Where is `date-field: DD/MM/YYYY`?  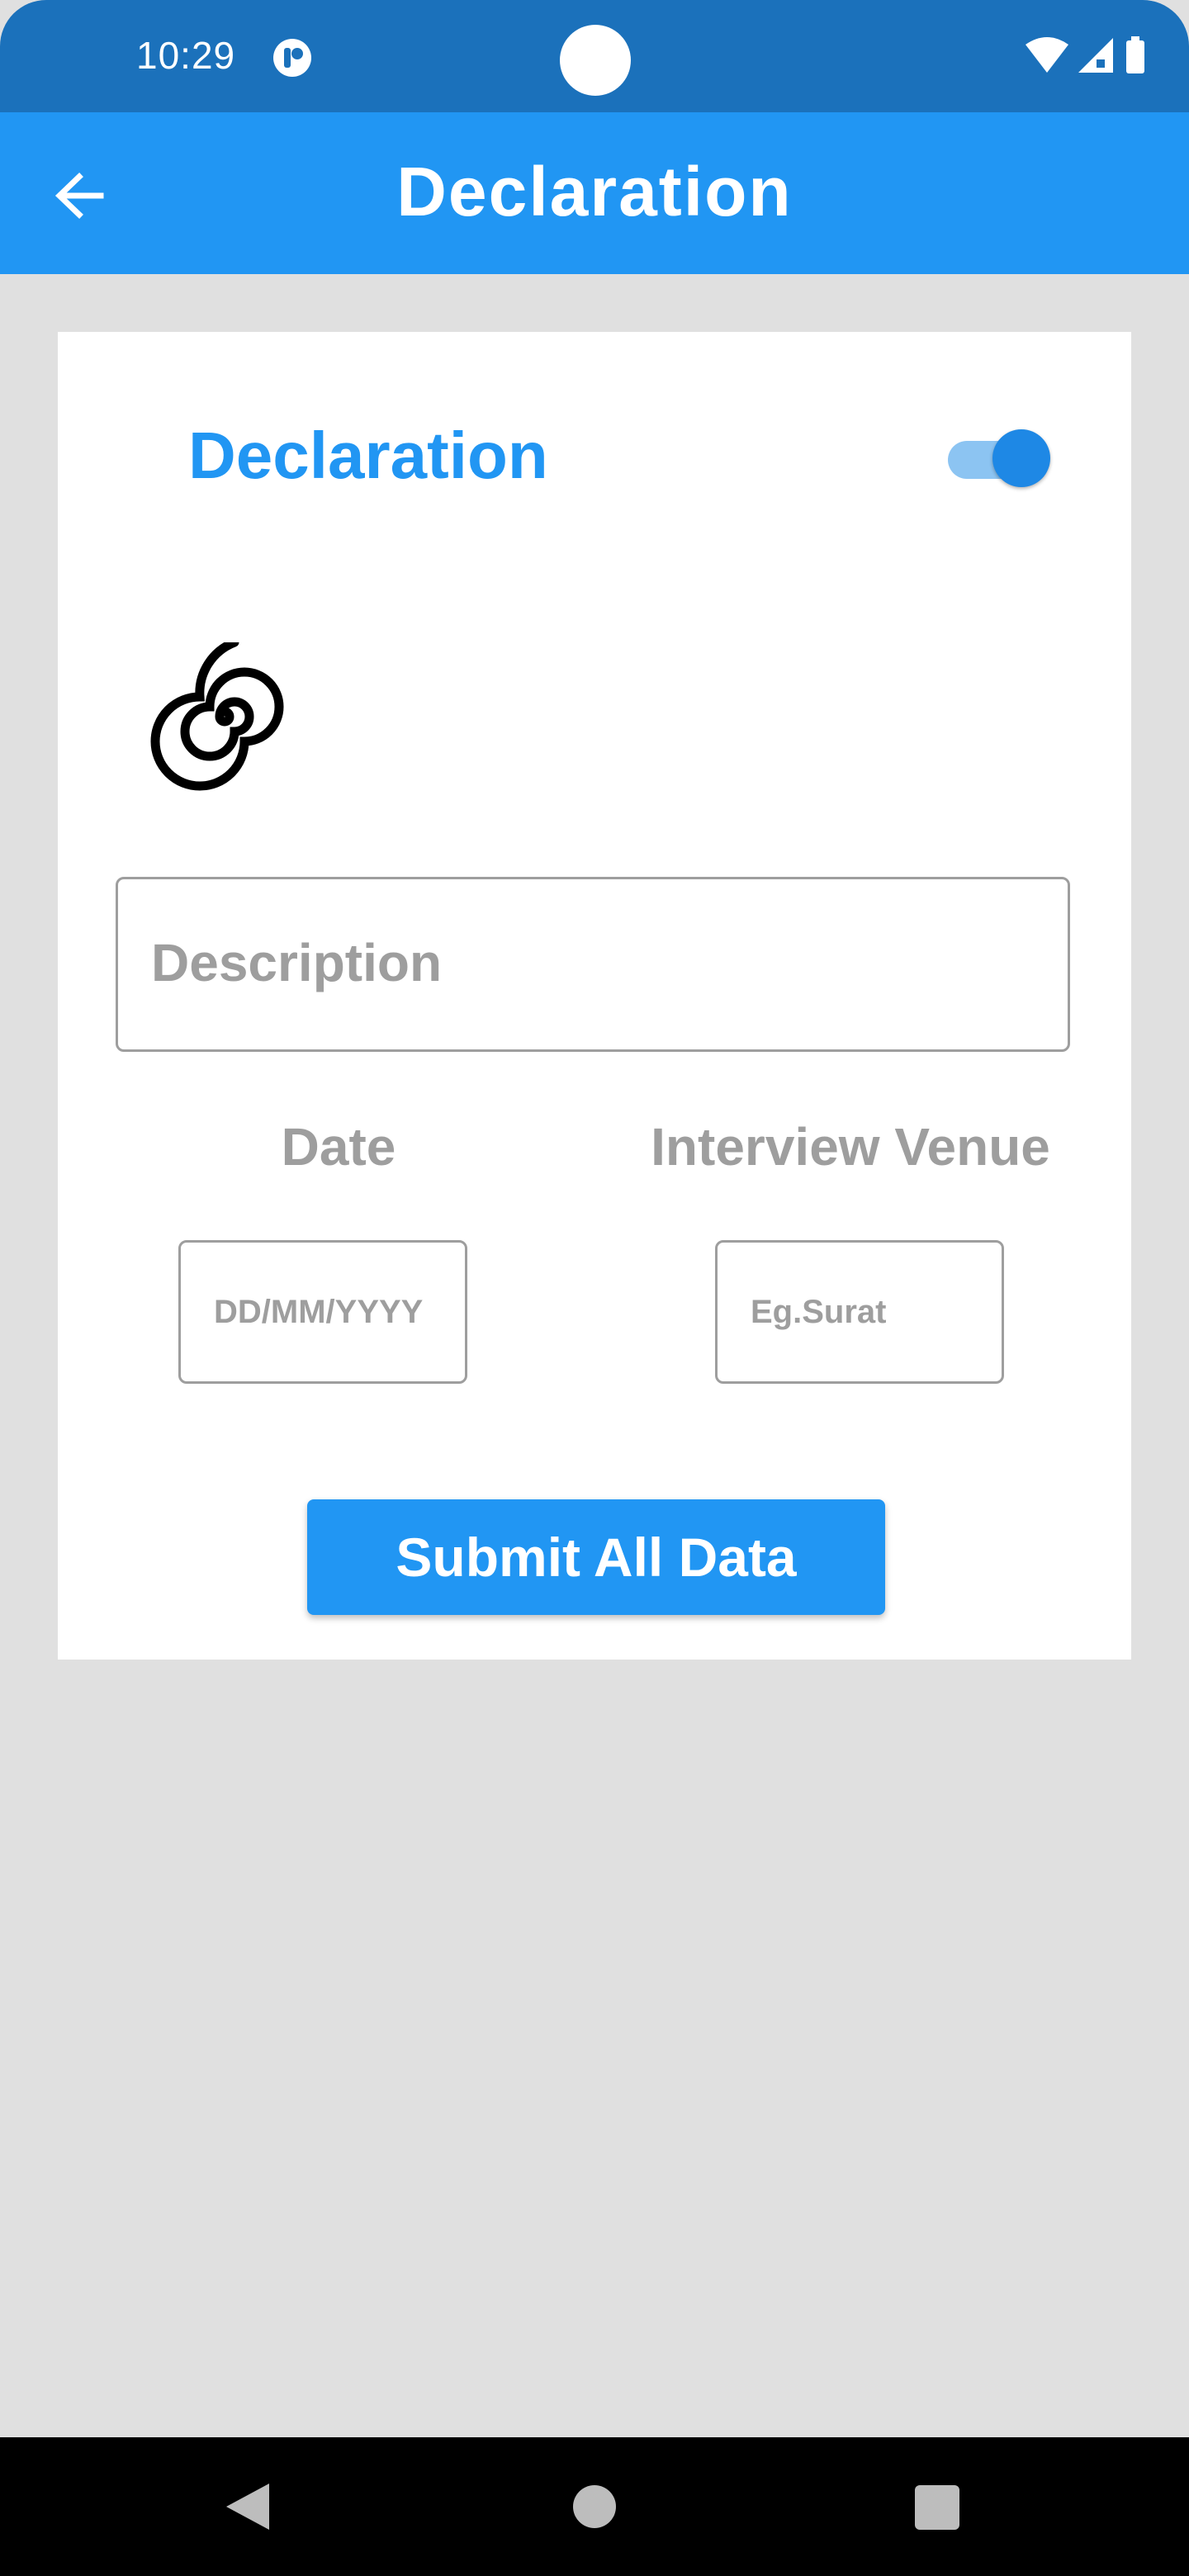
date-field: DD/MM/YYYY is located at coordinates (322, 1312).